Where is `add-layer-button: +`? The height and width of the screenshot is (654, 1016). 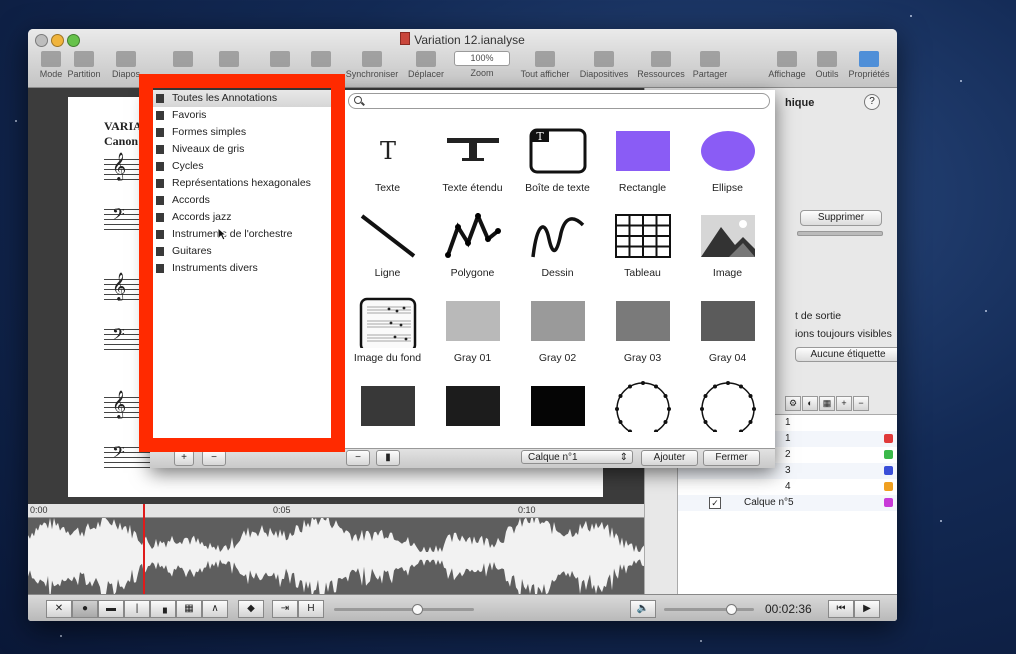
add-layer-button: + is located at coordinates (844, 403).